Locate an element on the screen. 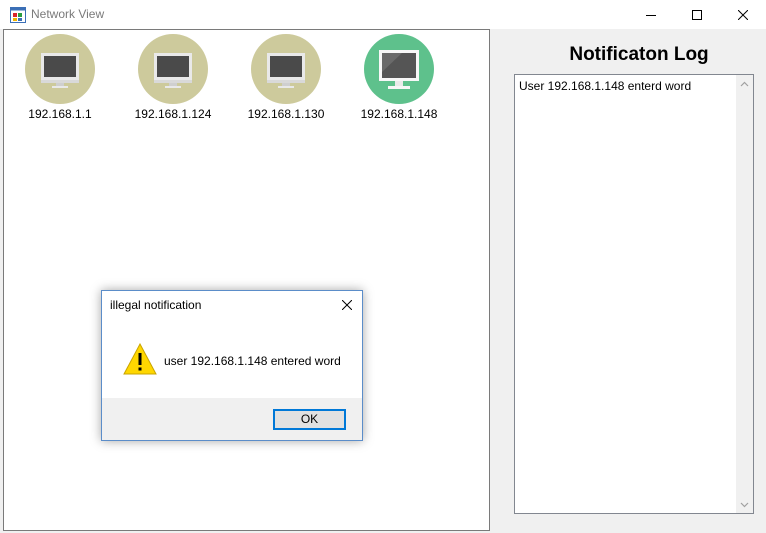 The image size is (766, 533). dialog-close-button is located at coordinates (347, 305).